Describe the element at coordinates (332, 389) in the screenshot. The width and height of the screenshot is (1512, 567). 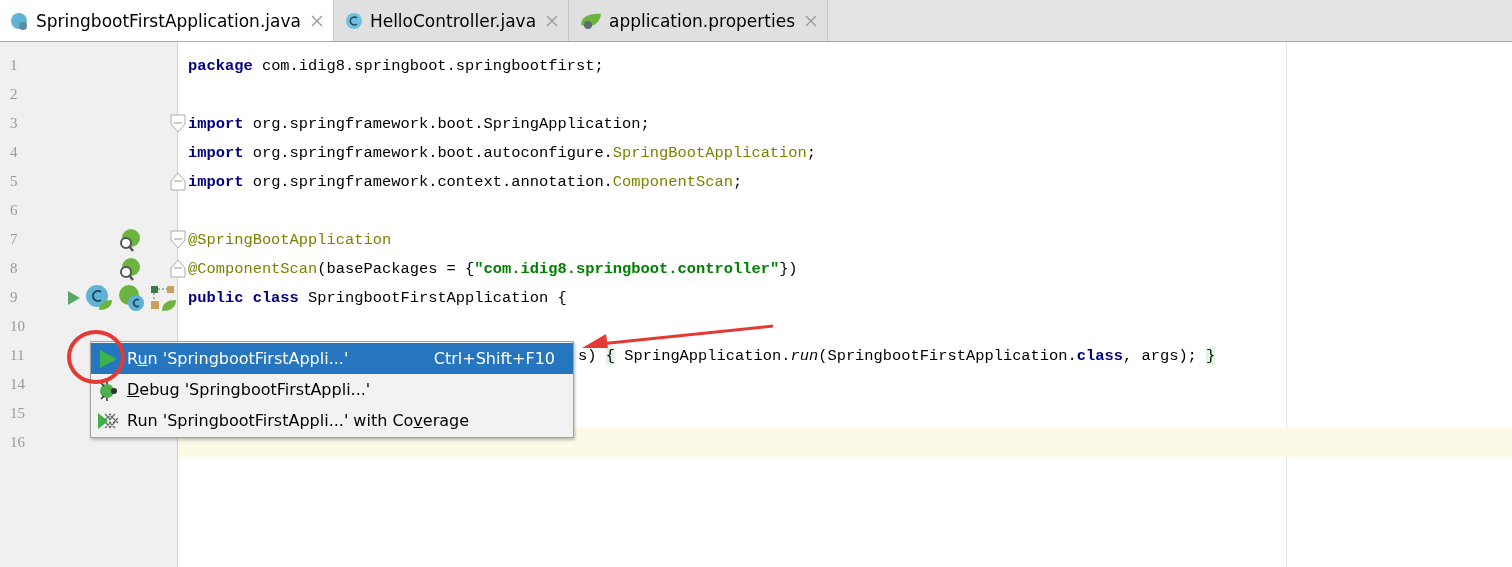
I see `menu-item: Debug 'SpringbootFirstAppli...'` at that location.